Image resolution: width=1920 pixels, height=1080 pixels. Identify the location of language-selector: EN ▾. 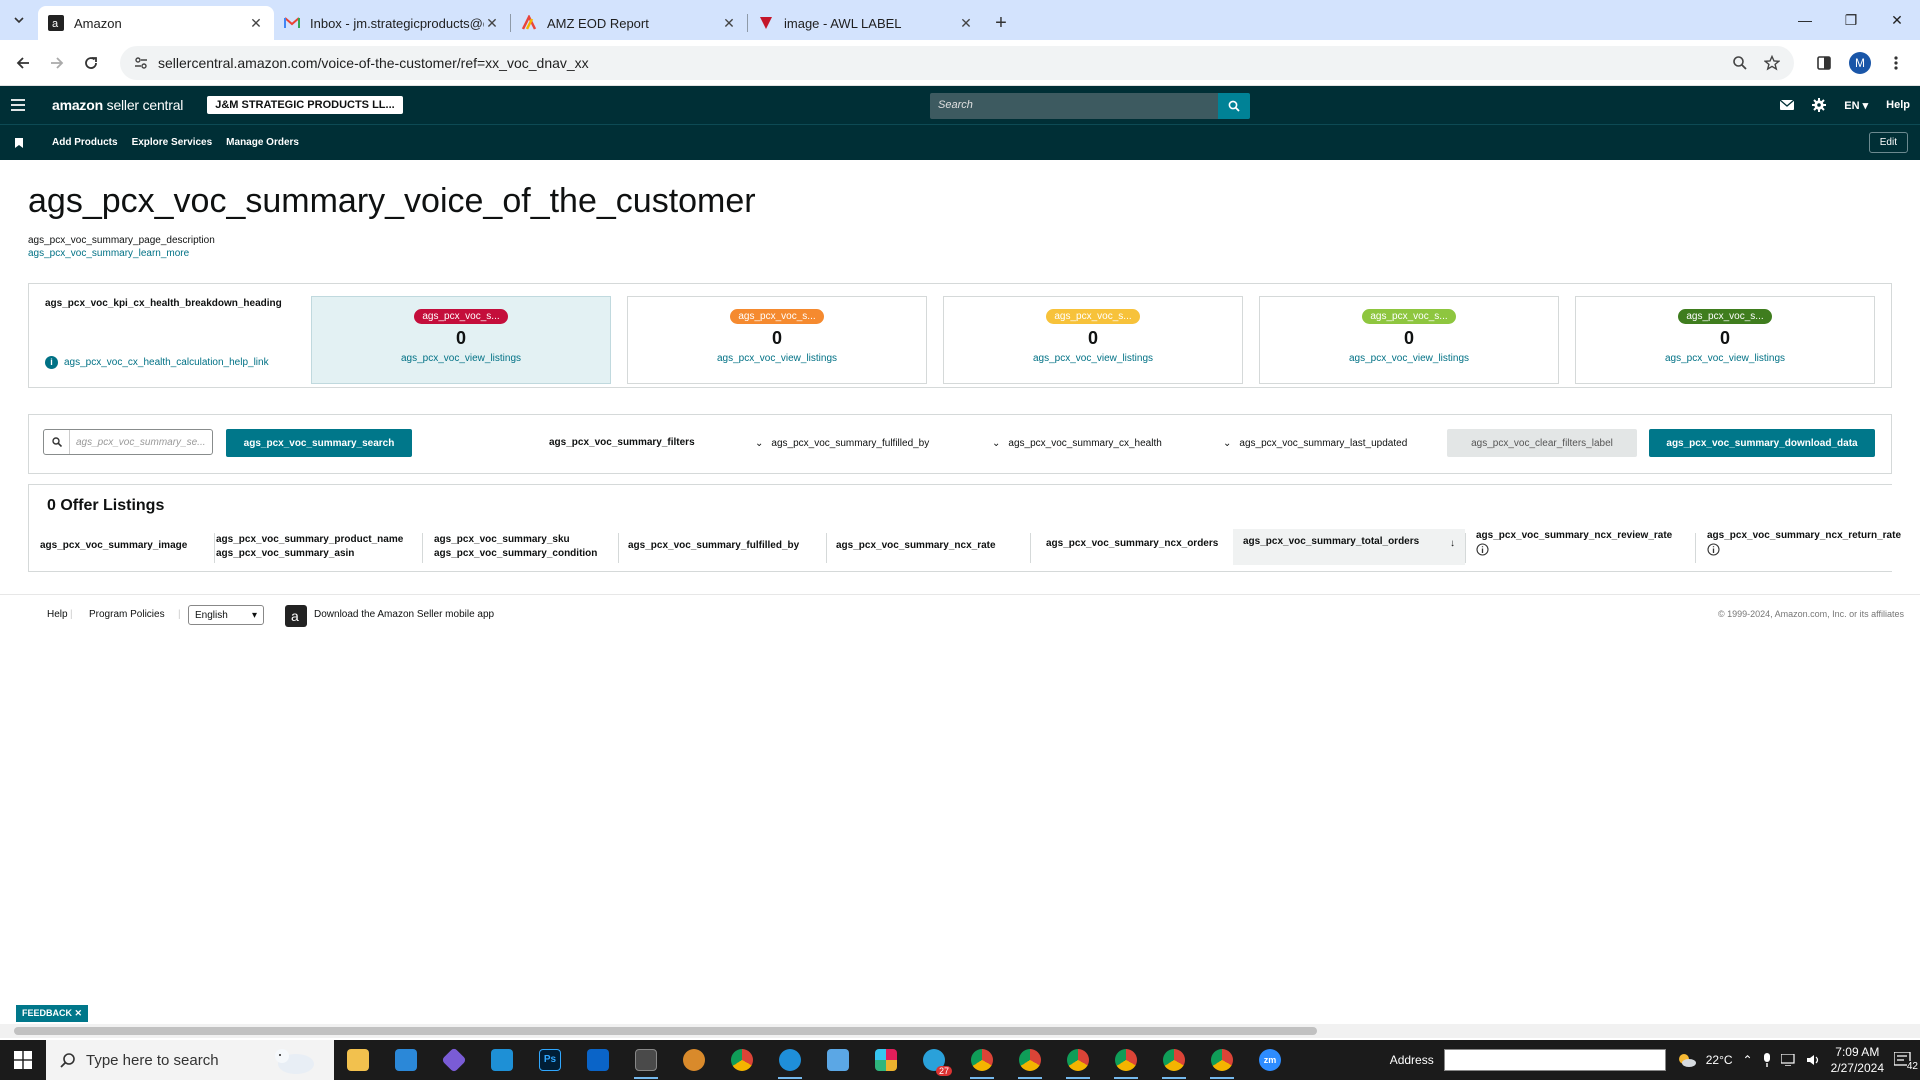
(1856, 105).